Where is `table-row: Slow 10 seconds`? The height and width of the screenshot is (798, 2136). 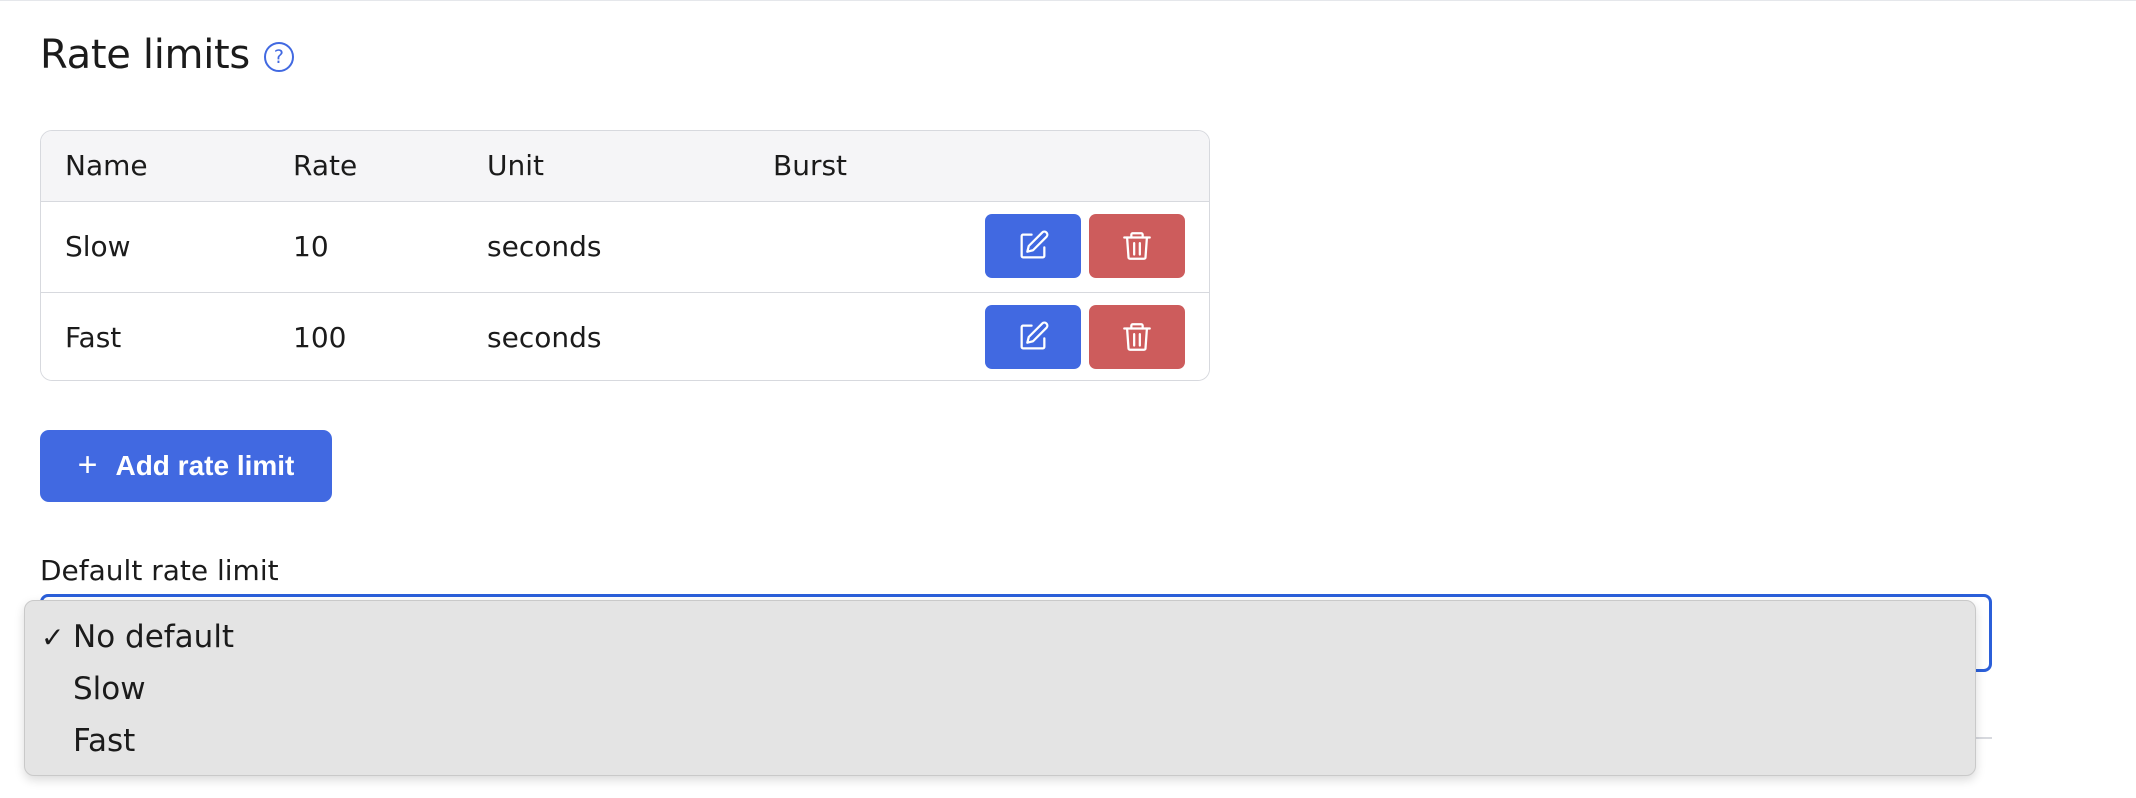 table-row: Slow 10 seconds is located at coordinates (625, 247).